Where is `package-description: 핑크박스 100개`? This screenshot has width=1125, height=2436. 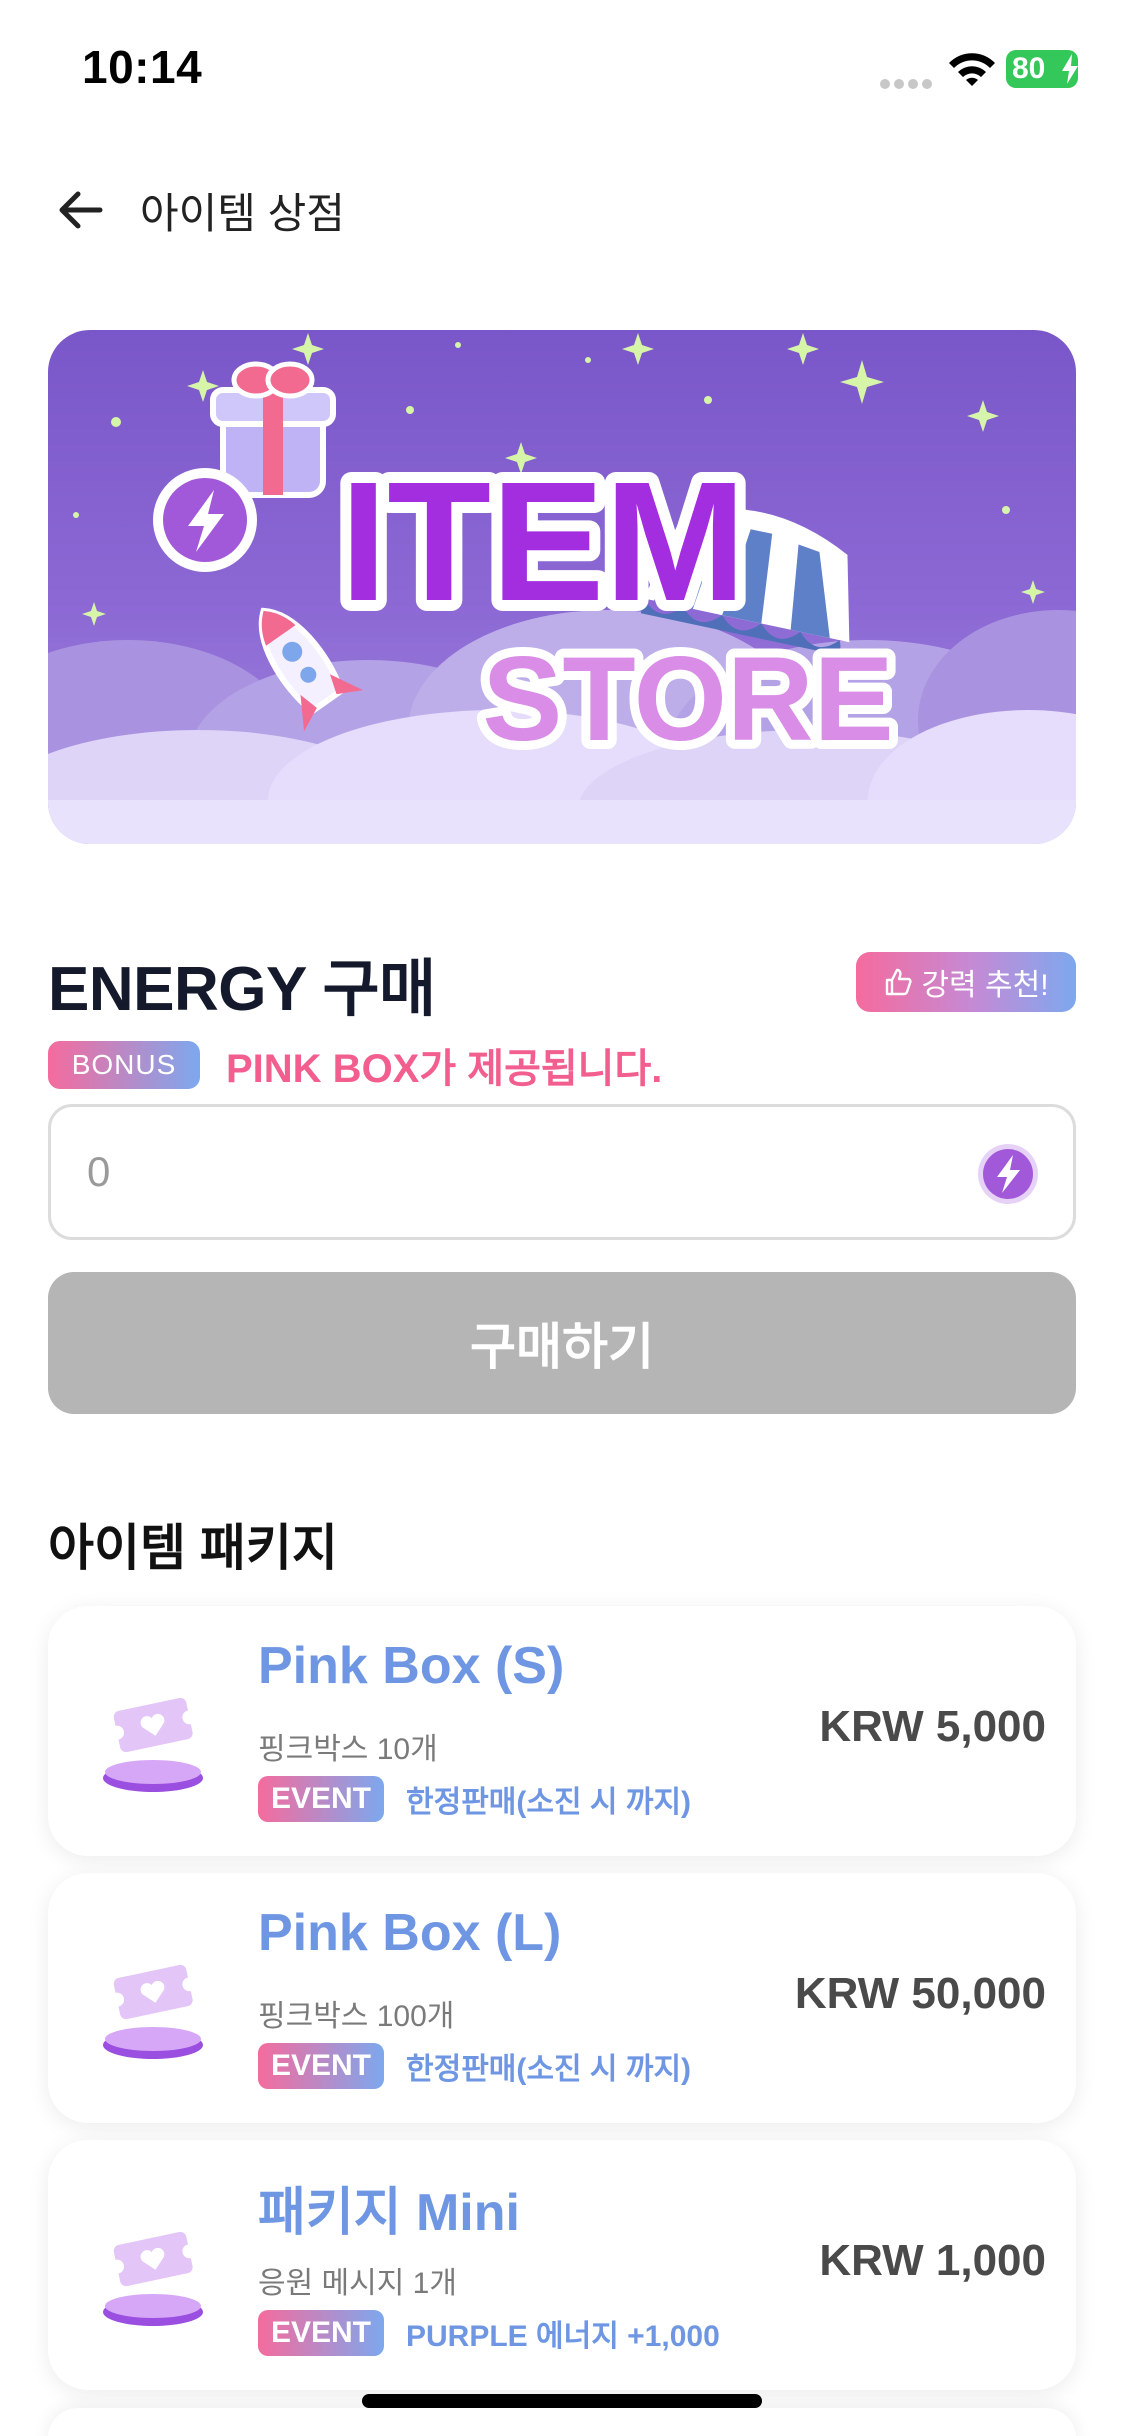 package-description: 핑크박스 100개 is located at coordinates (356, 2016).